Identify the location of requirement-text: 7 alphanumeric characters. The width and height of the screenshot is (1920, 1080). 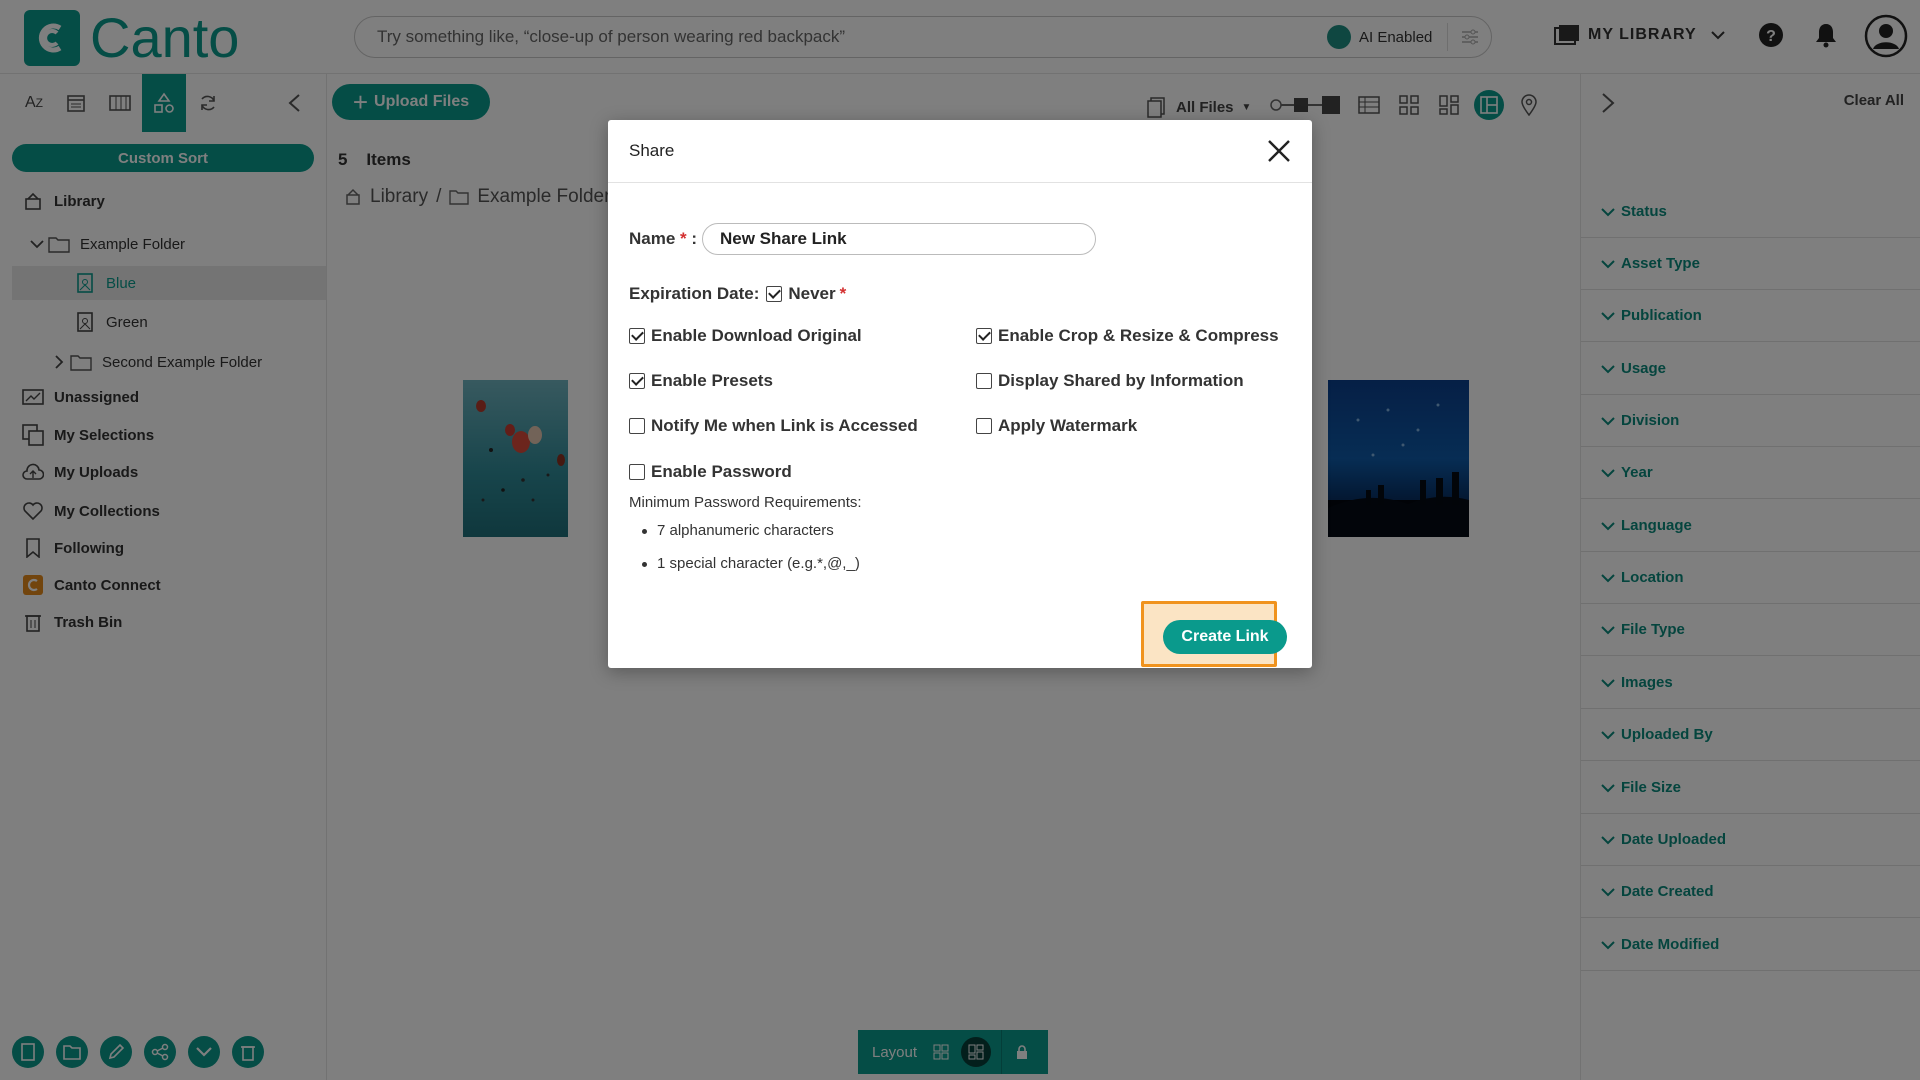
(745, 530).